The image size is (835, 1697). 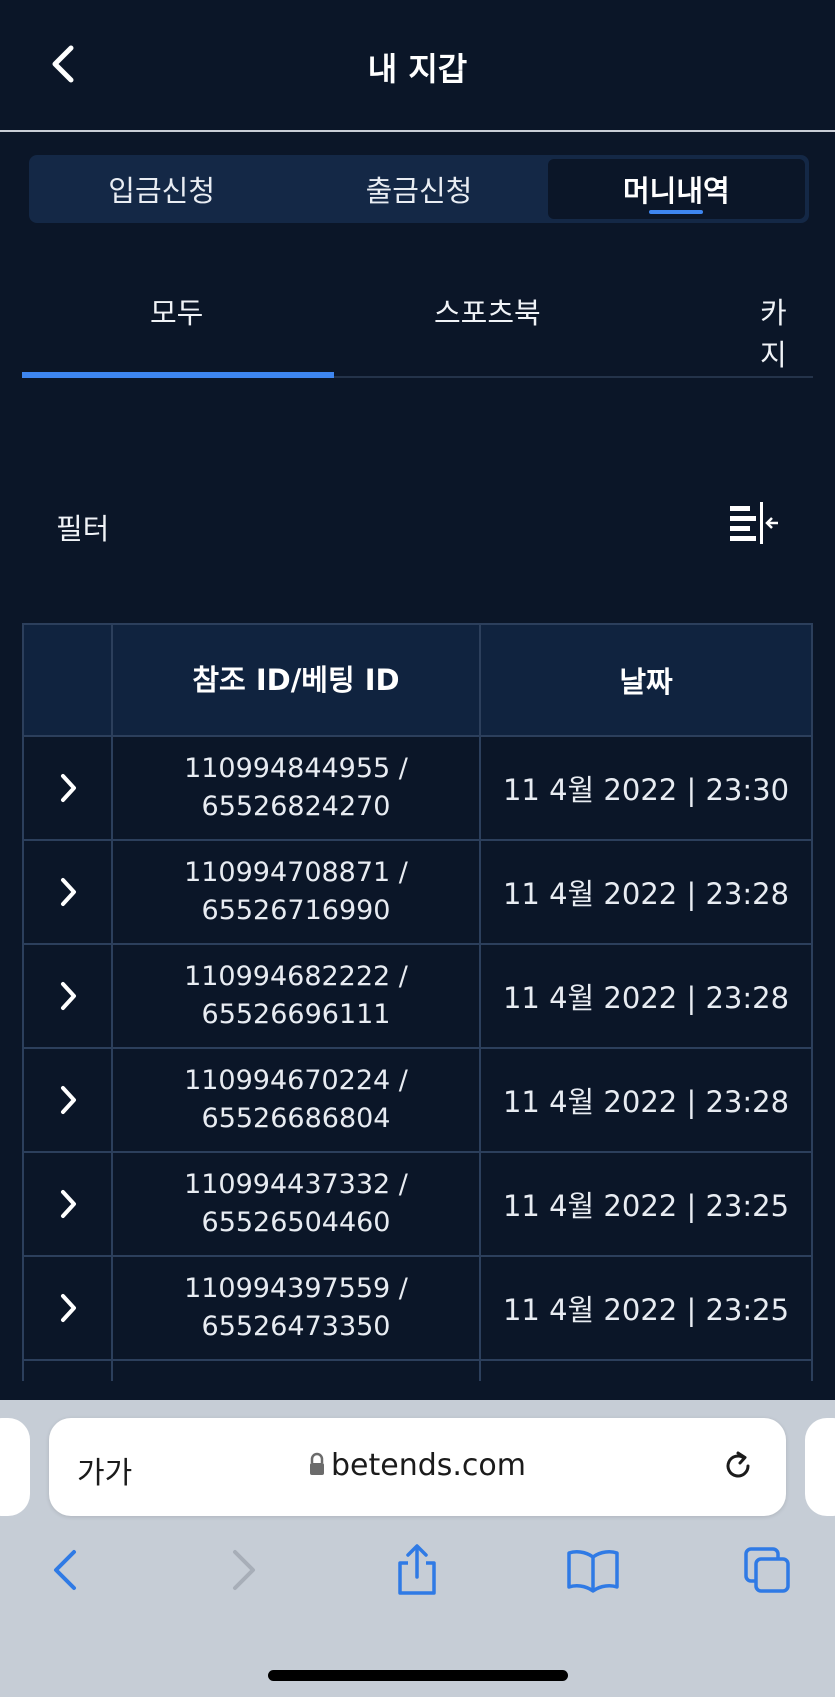 I want to click on bet-id: 65526686804, so click(x=296, y=1118).